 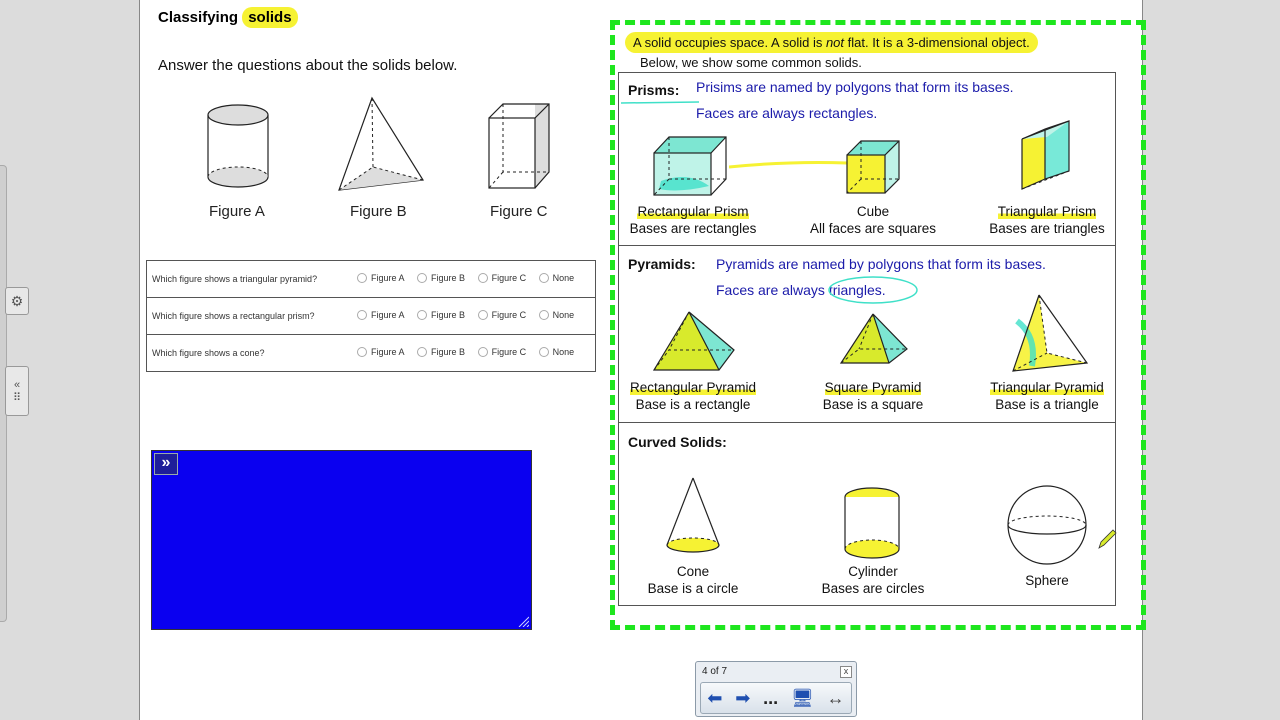 I want to click on prisms-line-2: Faces are always rectangles., so click(x=787, y=113).